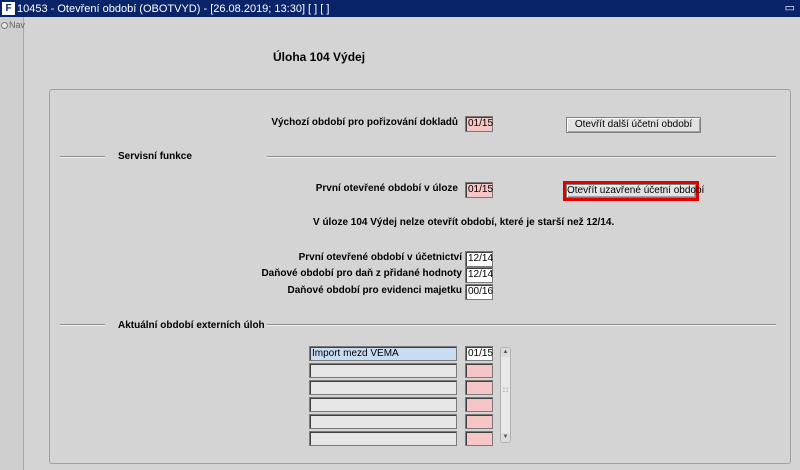  Describe the element at coordinates (505, 437) in the screenshot. I see `scroll-down-icon: ▼` at that location.